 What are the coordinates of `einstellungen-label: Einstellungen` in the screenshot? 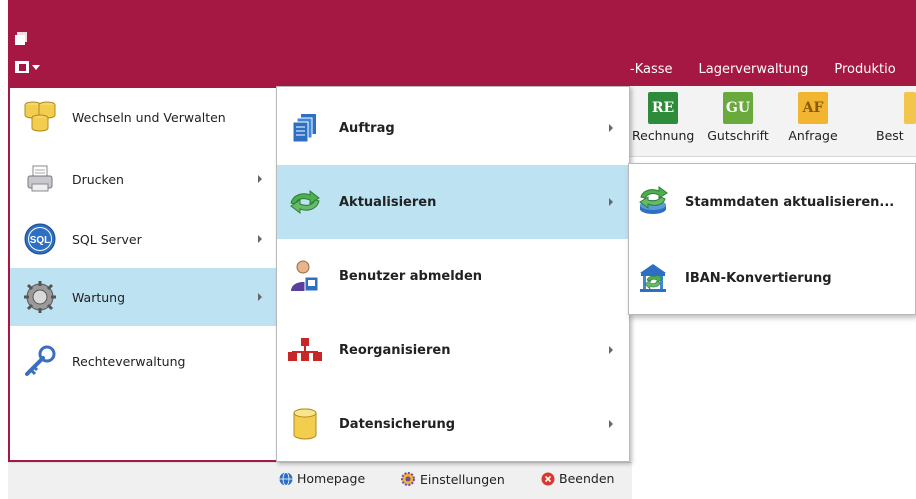 It's located at (462, 479).